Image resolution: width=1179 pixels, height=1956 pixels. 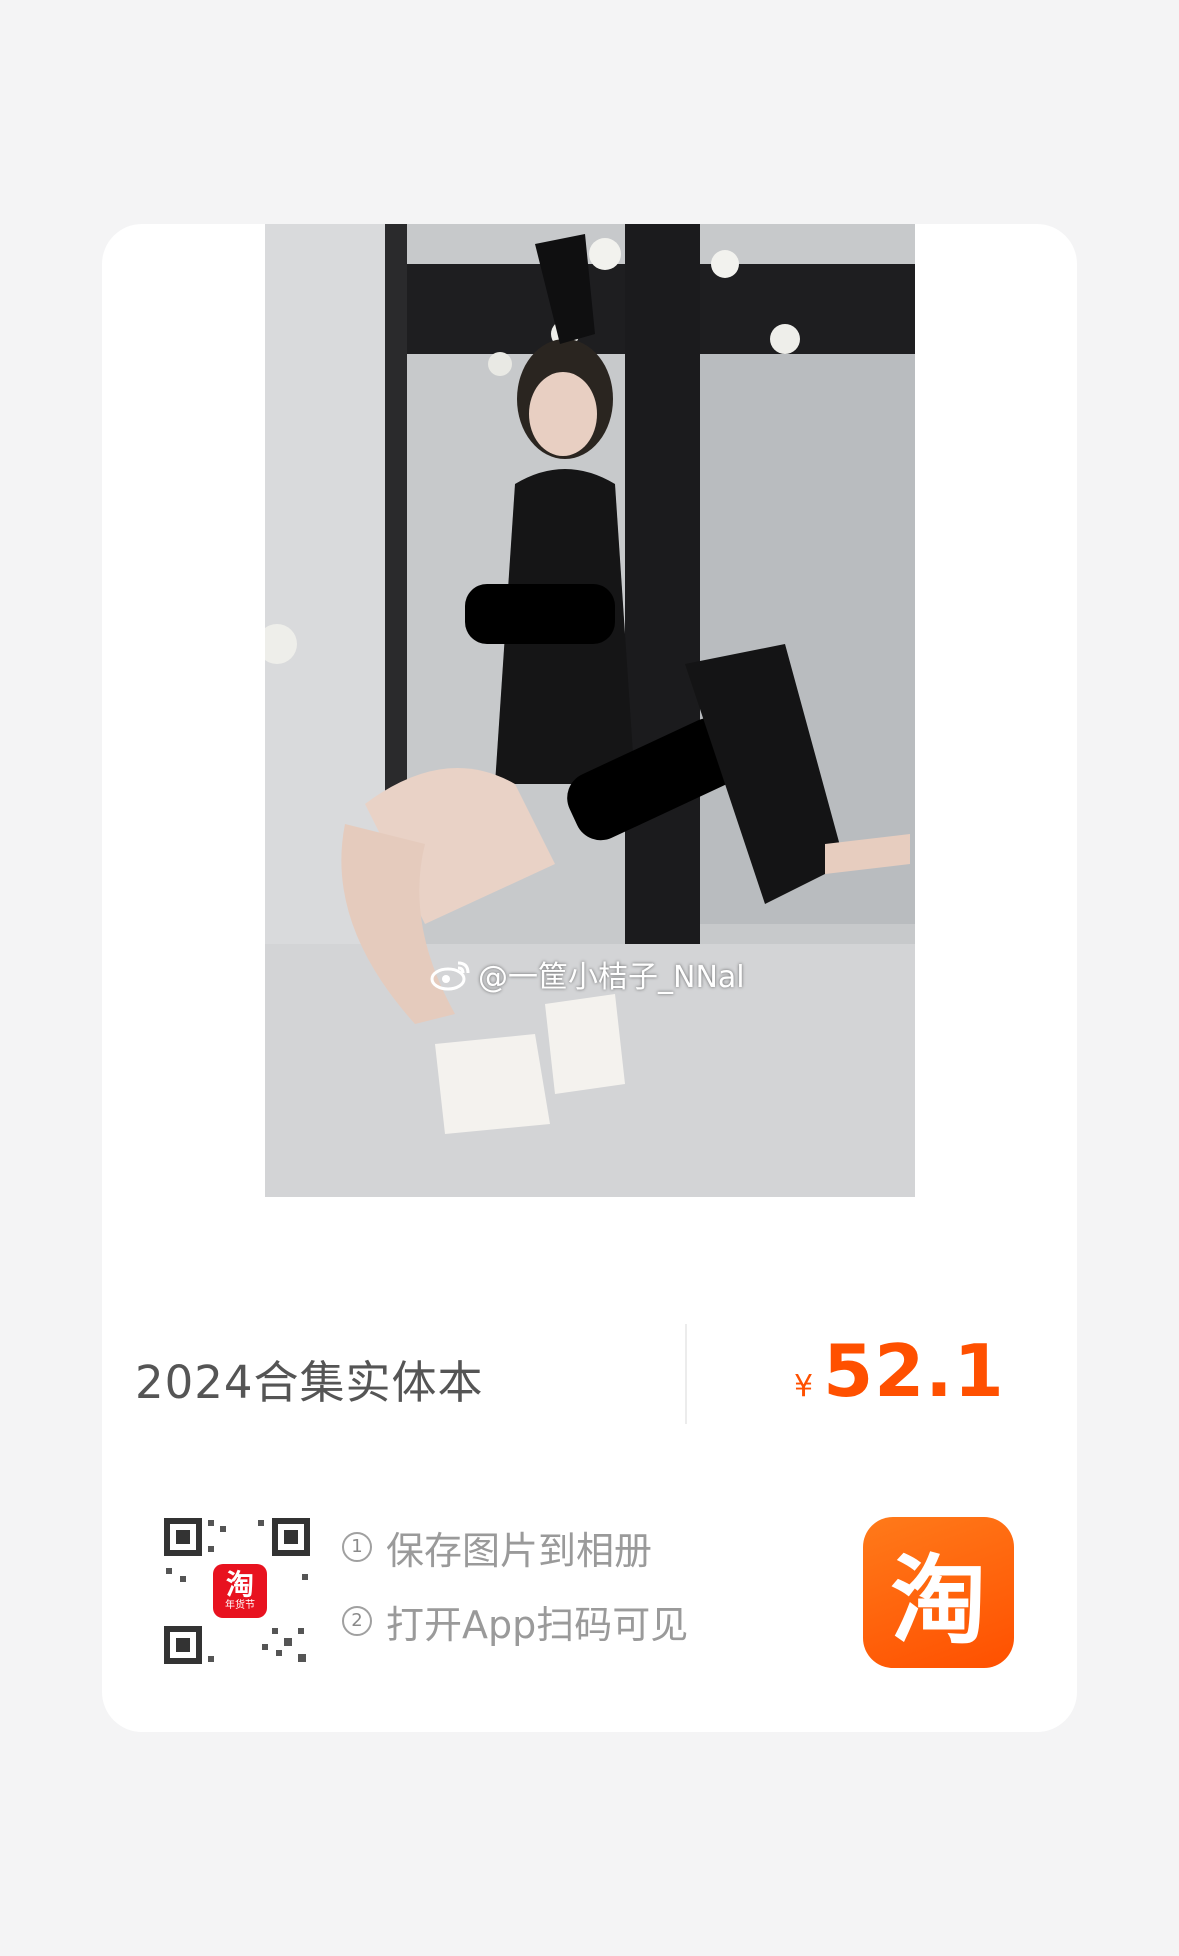 What do you see at coordinates (515, 1585) in the screenshot?
I see `scan-instructions: 1 保存图片到相册 2 打开App扫码可见` at bounding box center [515, 1585].